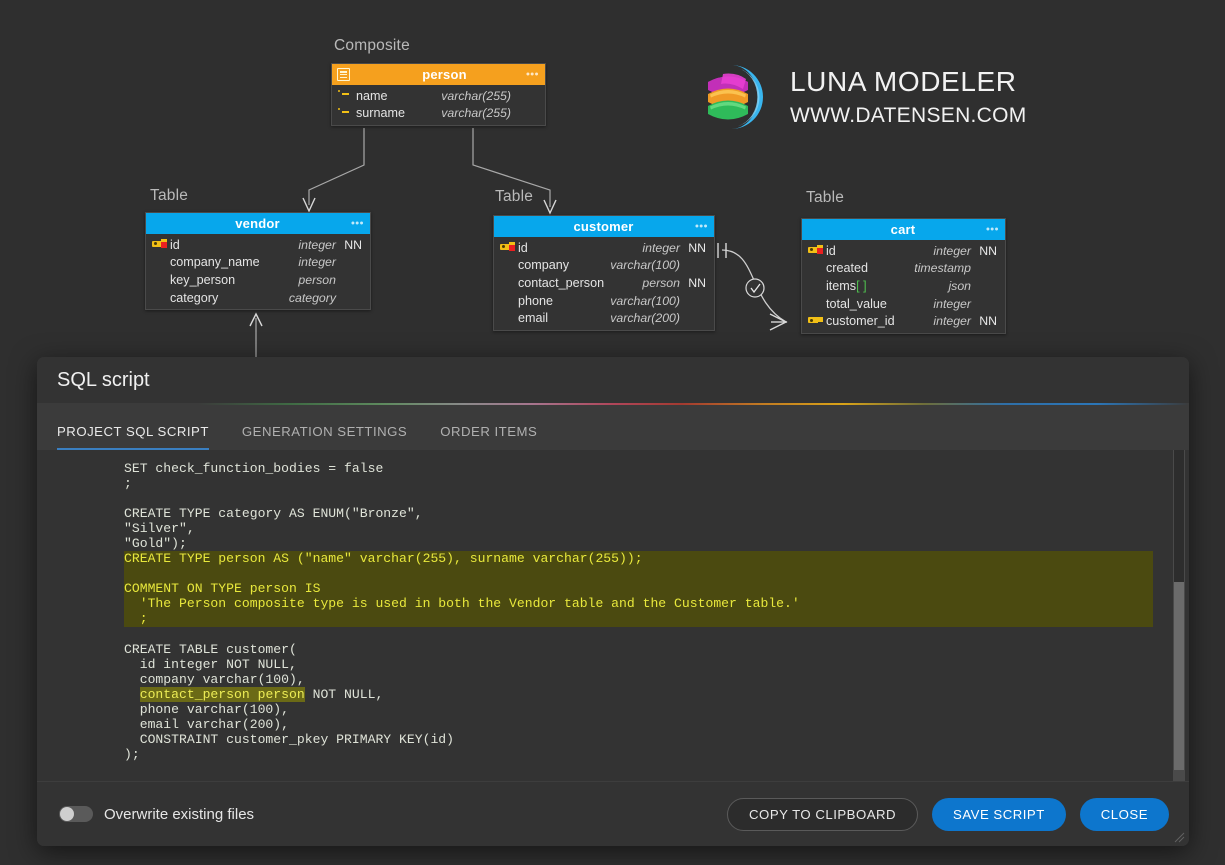 Image resolution: width=1225 pixels, height=865 pixels. I want to click on attribute-type: person, so click(317, 279).